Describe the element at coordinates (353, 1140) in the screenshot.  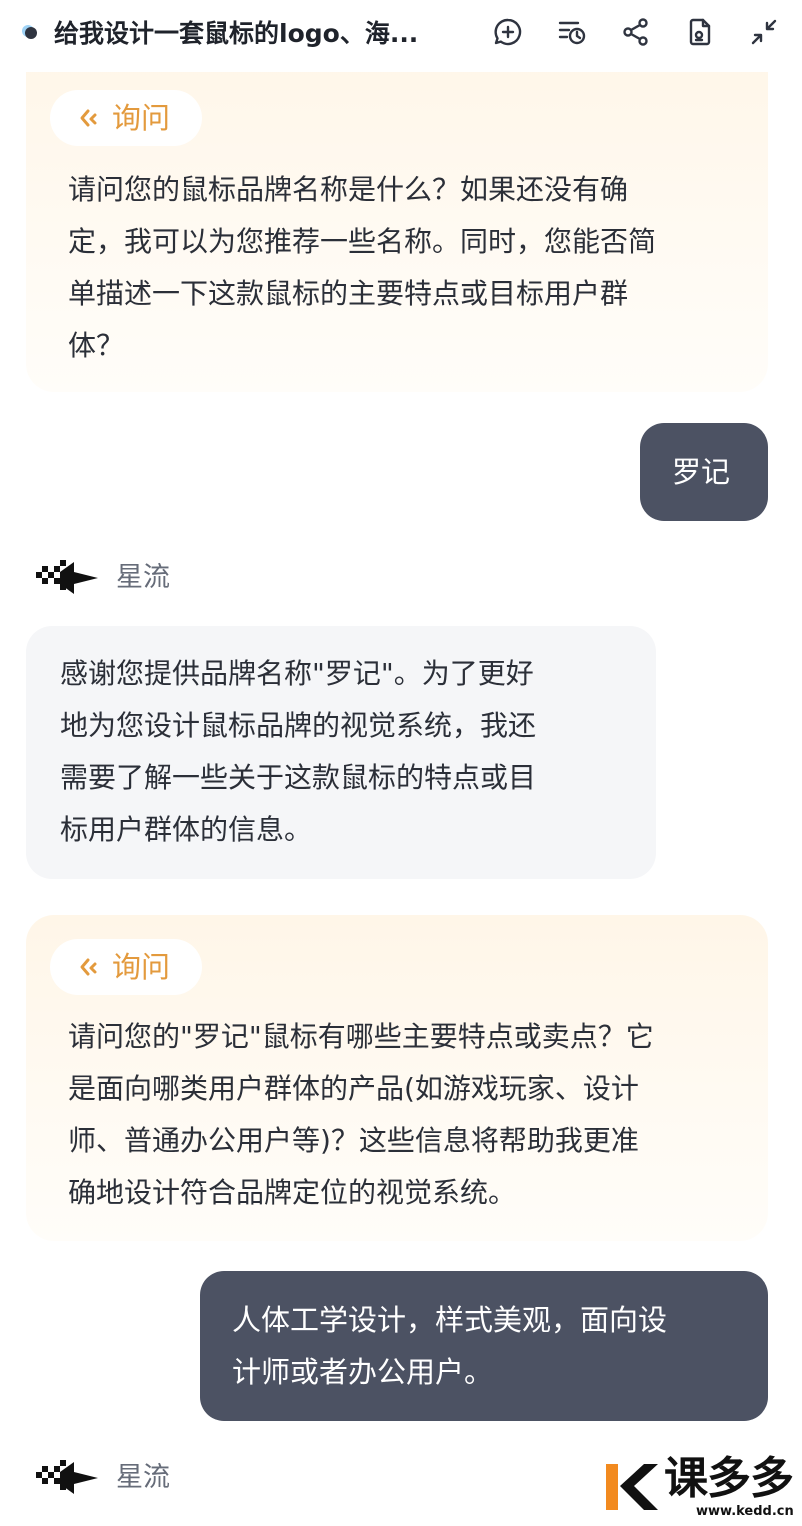
I see `text-line: 师、普通办公用户等)？这些信息将帮助我更准` at that location.